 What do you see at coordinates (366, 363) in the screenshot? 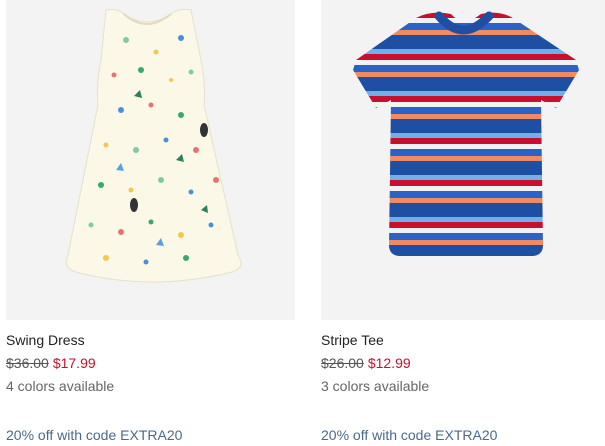
I see `price-row: $26.00 $12.99` at bounding box center [366, 363].